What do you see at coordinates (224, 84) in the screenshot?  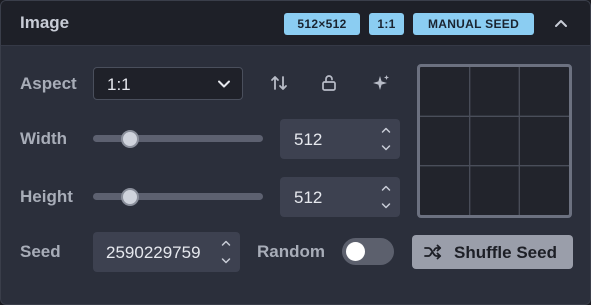 I see `chevron-down-icon` at bounding box center [224, 84].